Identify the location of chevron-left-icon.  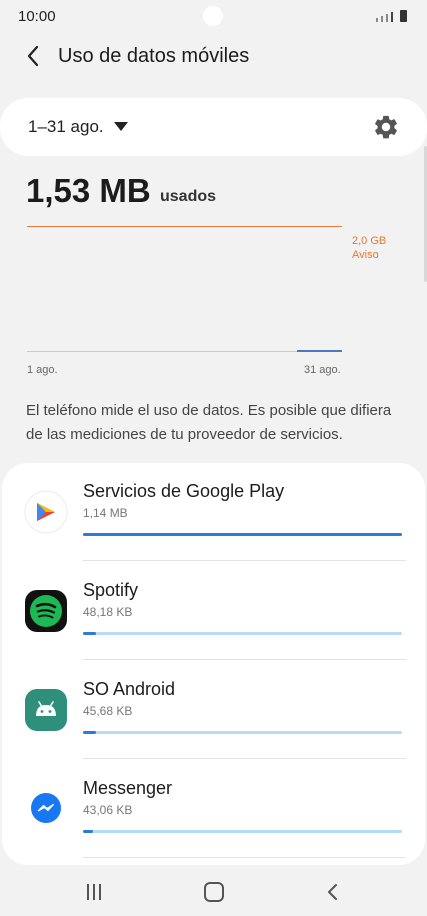
(332, 892).